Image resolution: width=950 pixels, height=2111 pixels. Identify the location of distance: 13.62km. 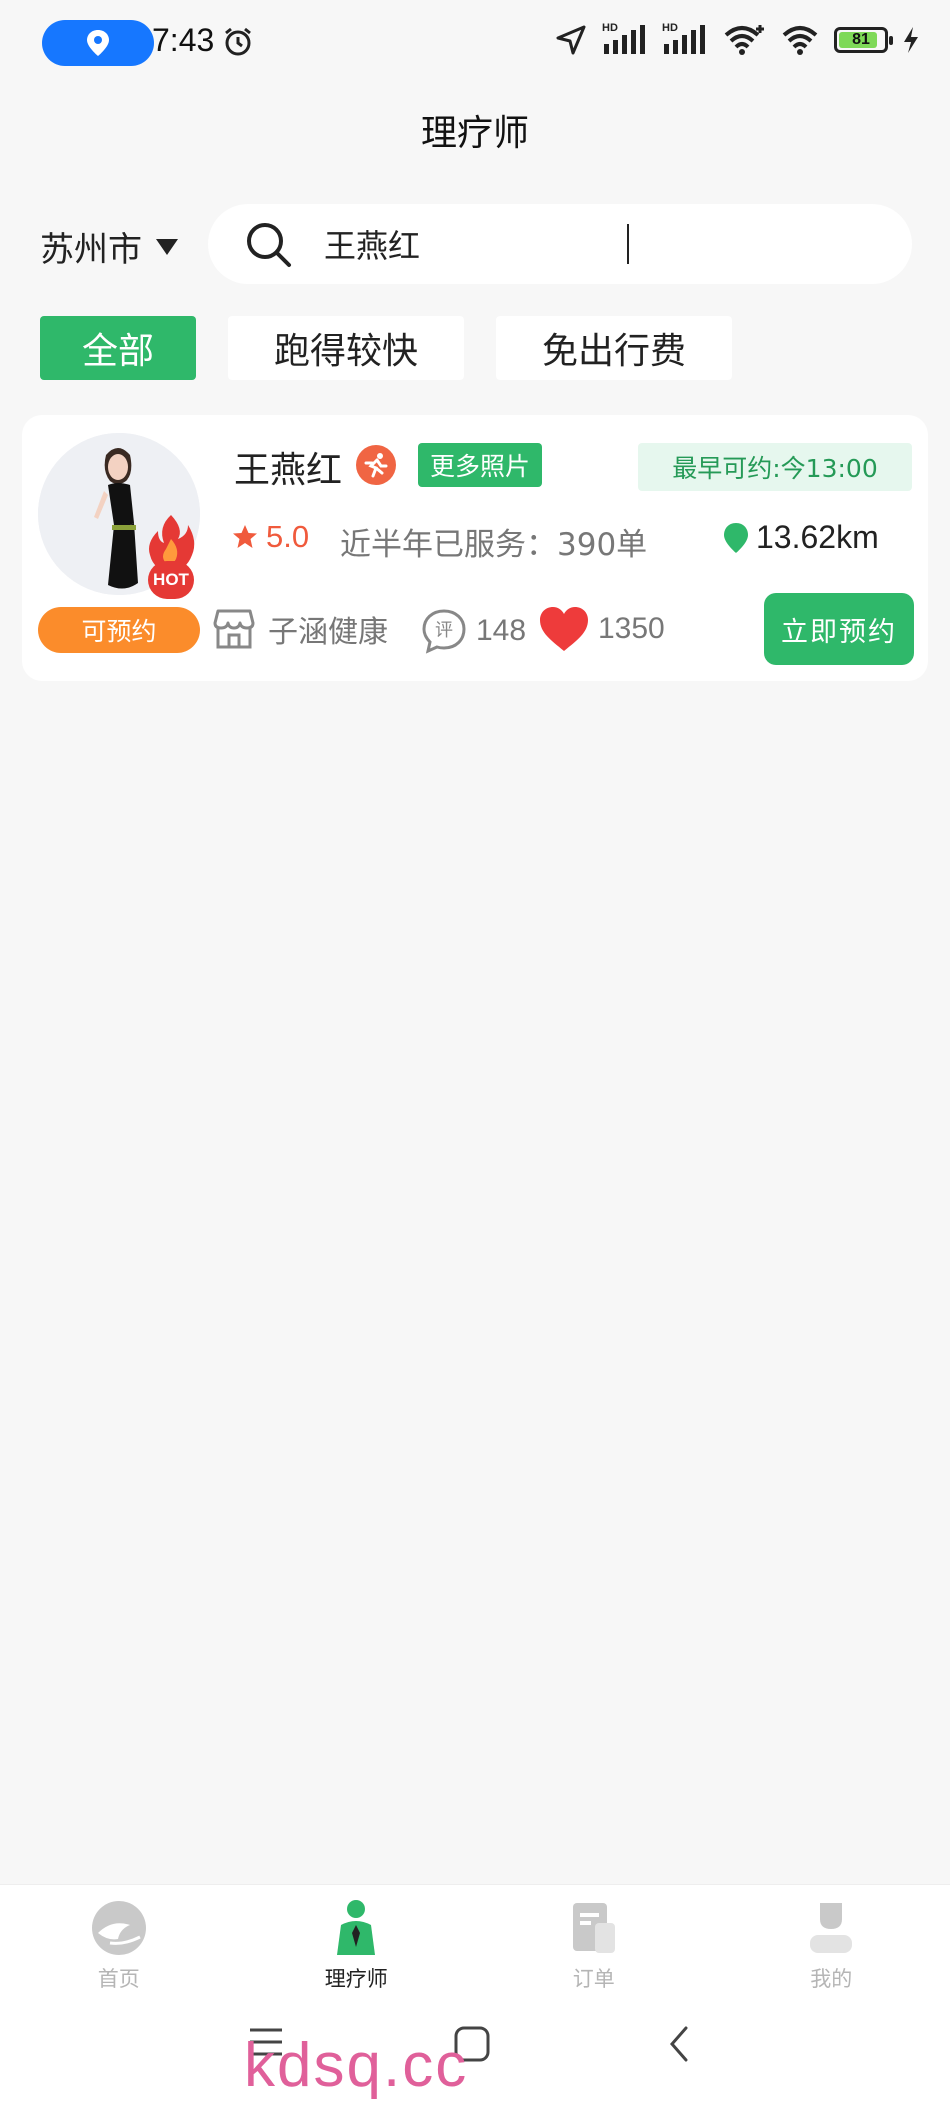
(800, 537).